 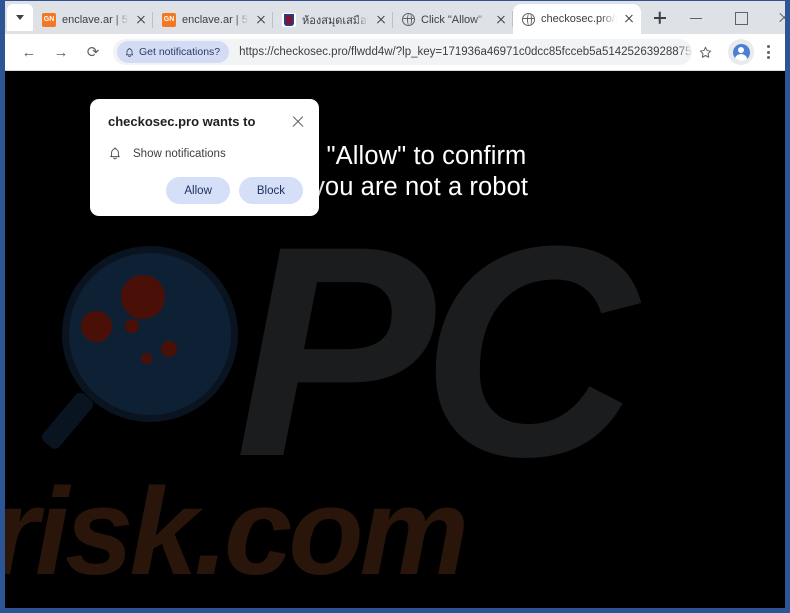 I want to click on magnifier-handle, so click(x=67, y=421).